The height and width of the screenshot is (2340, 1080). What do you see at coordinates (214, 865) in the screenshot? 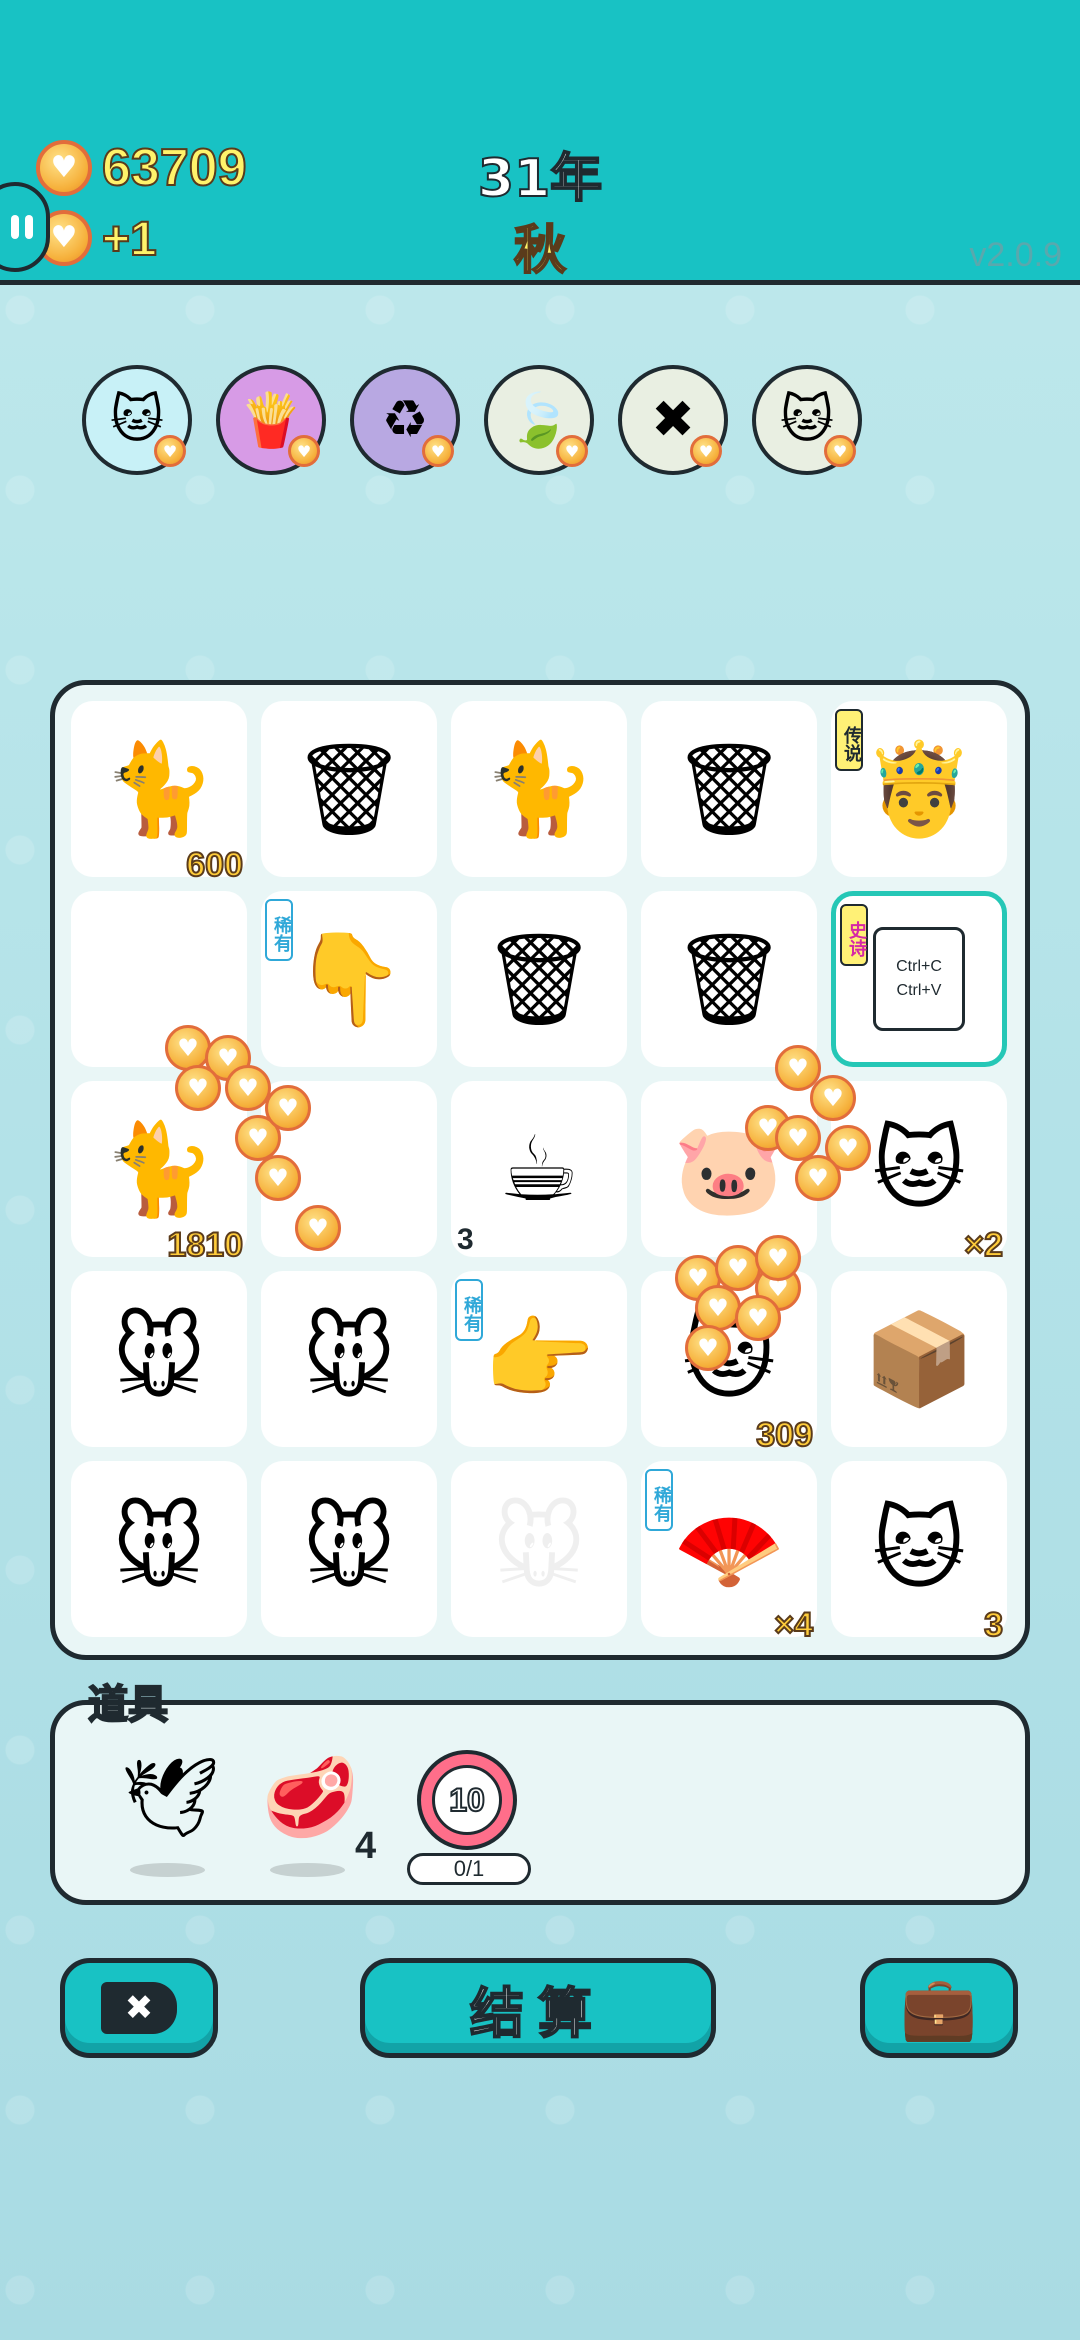
I see `cell-value: 600` at bounding box center [214, 865].